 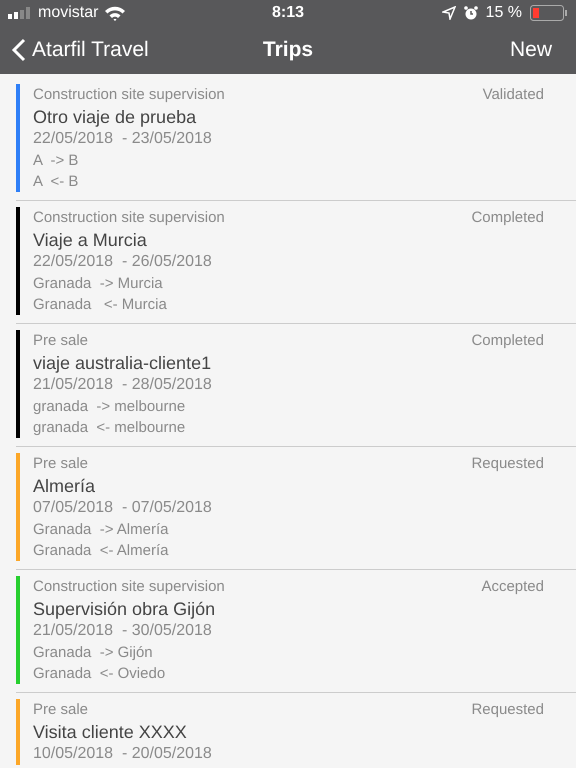 I want to click on trip-route: Granada <- Oviedo, so click(x=99, y=674).